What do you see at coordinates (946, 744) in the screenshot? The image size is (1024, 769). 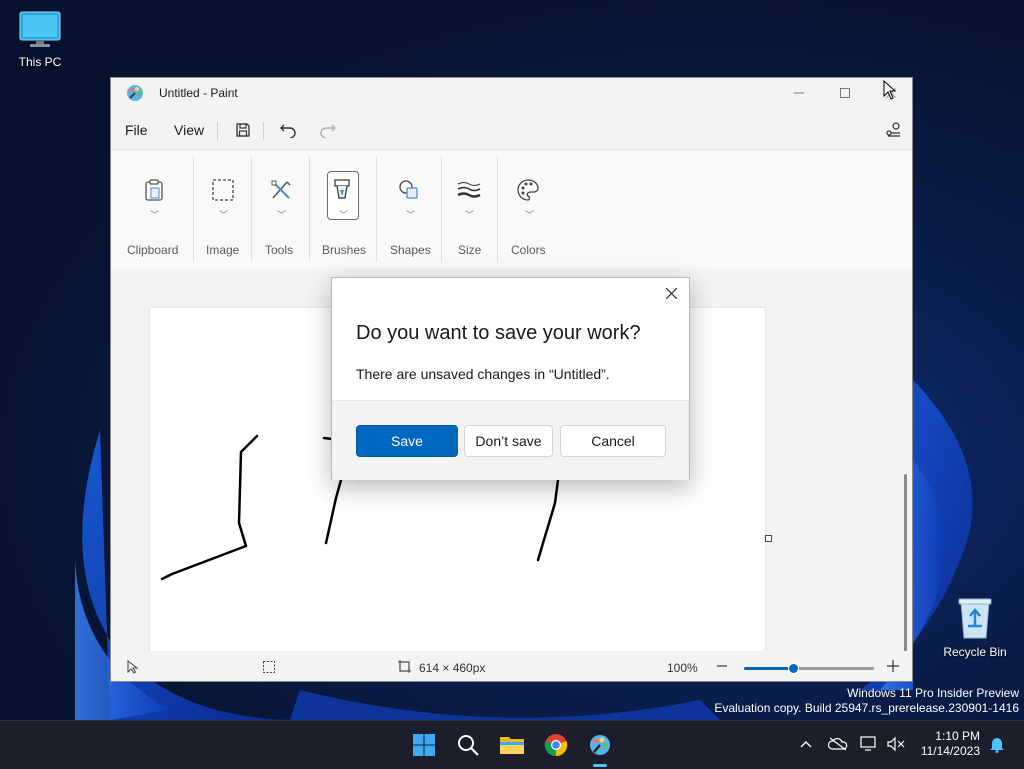 I see `system-clock: 1:10 PM 11/14/2023` at bounding box center [946, 744].